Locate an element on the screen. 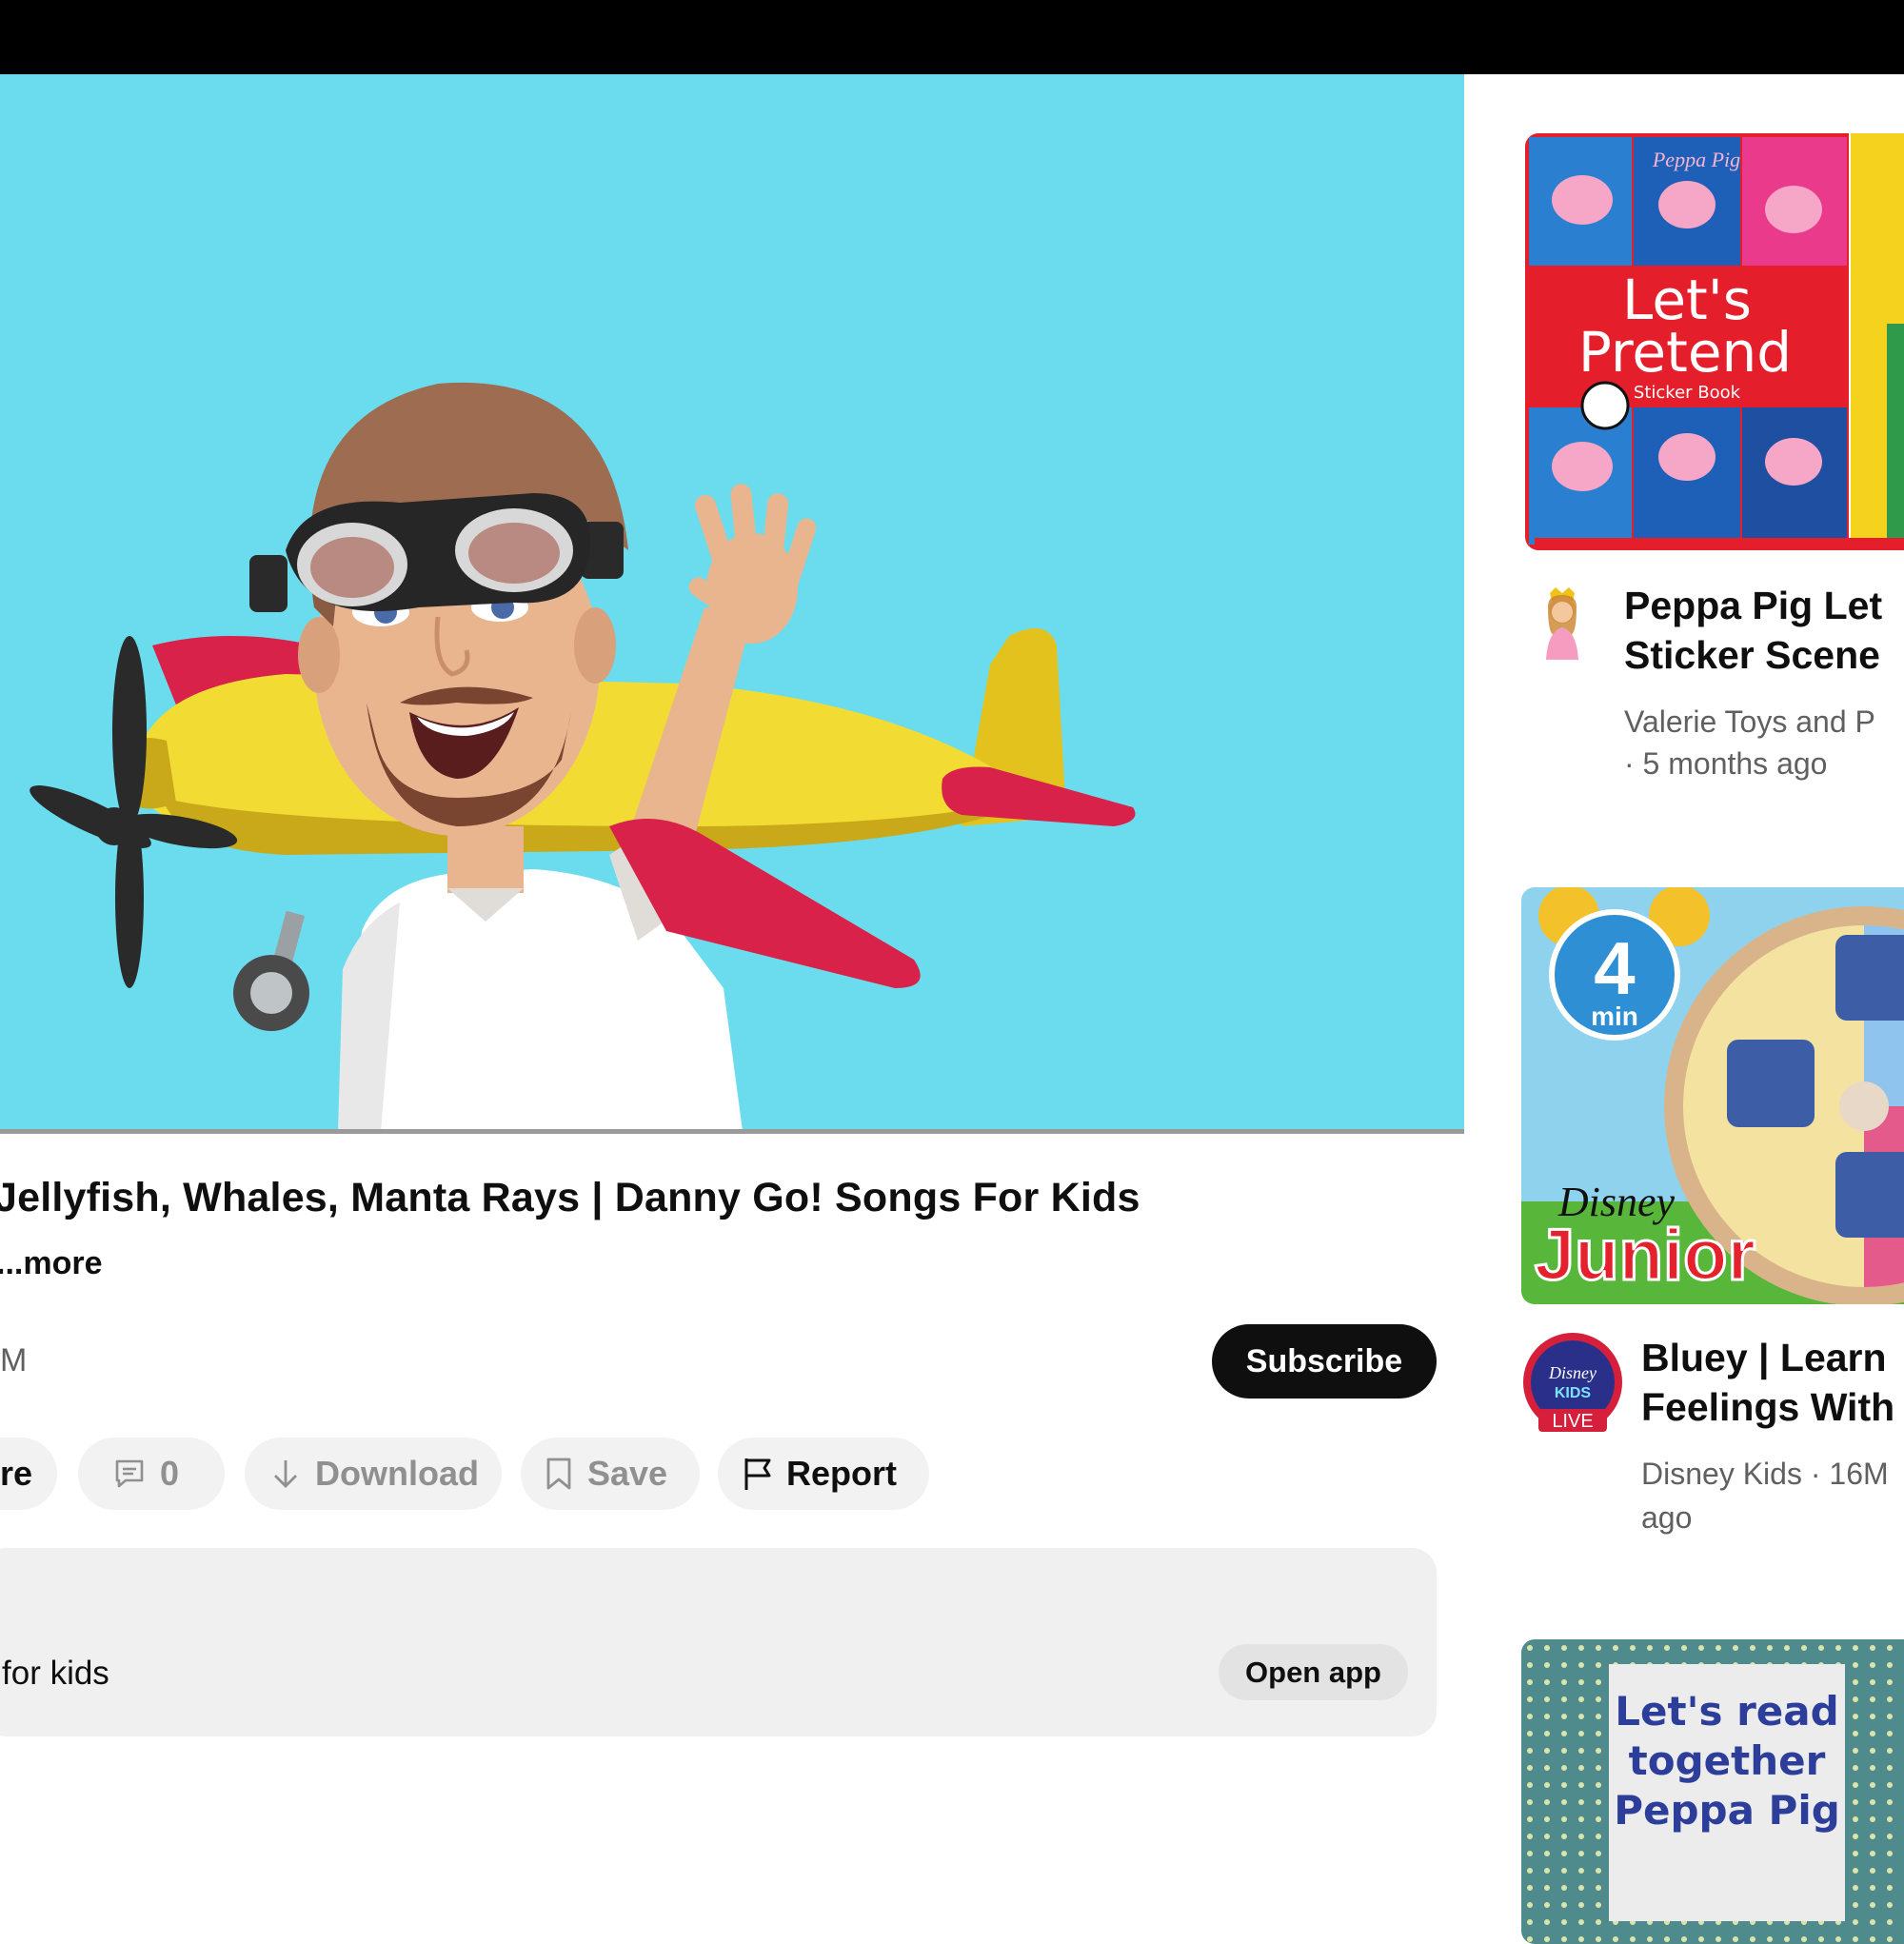 Image resolution: width=1904 pixels, height=1944 pixels. suggestion-1-age: · 5 months ago is located at coordinates (1726, 763).